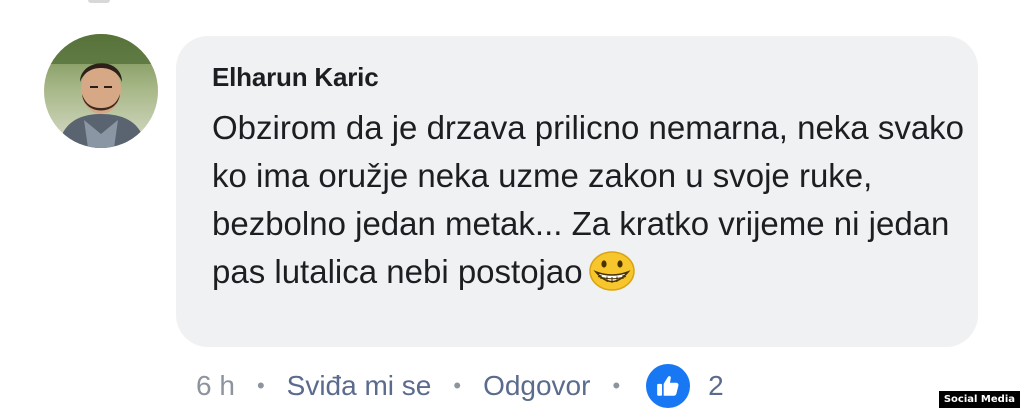 Image resolution: width=1024 pixels, height=412 pixels. What do you see at coordinates (295, 77) in the screenshot?
I see `comment-author: Elharun Karic` at bounding box center [295, 77].